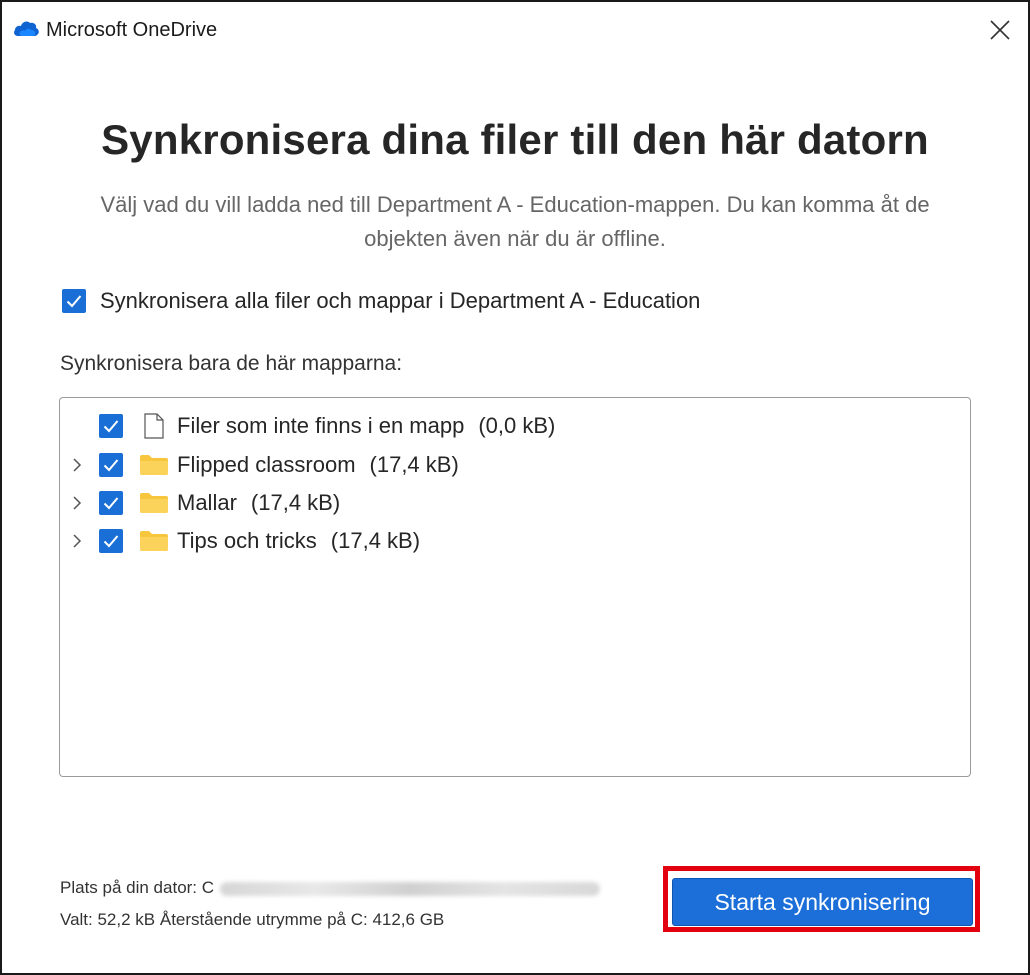  What do you see at coordinates (266, 464) in the screenshot?
I see `tree-item-label: Flipped classroom` at bounding box center [266, 464].